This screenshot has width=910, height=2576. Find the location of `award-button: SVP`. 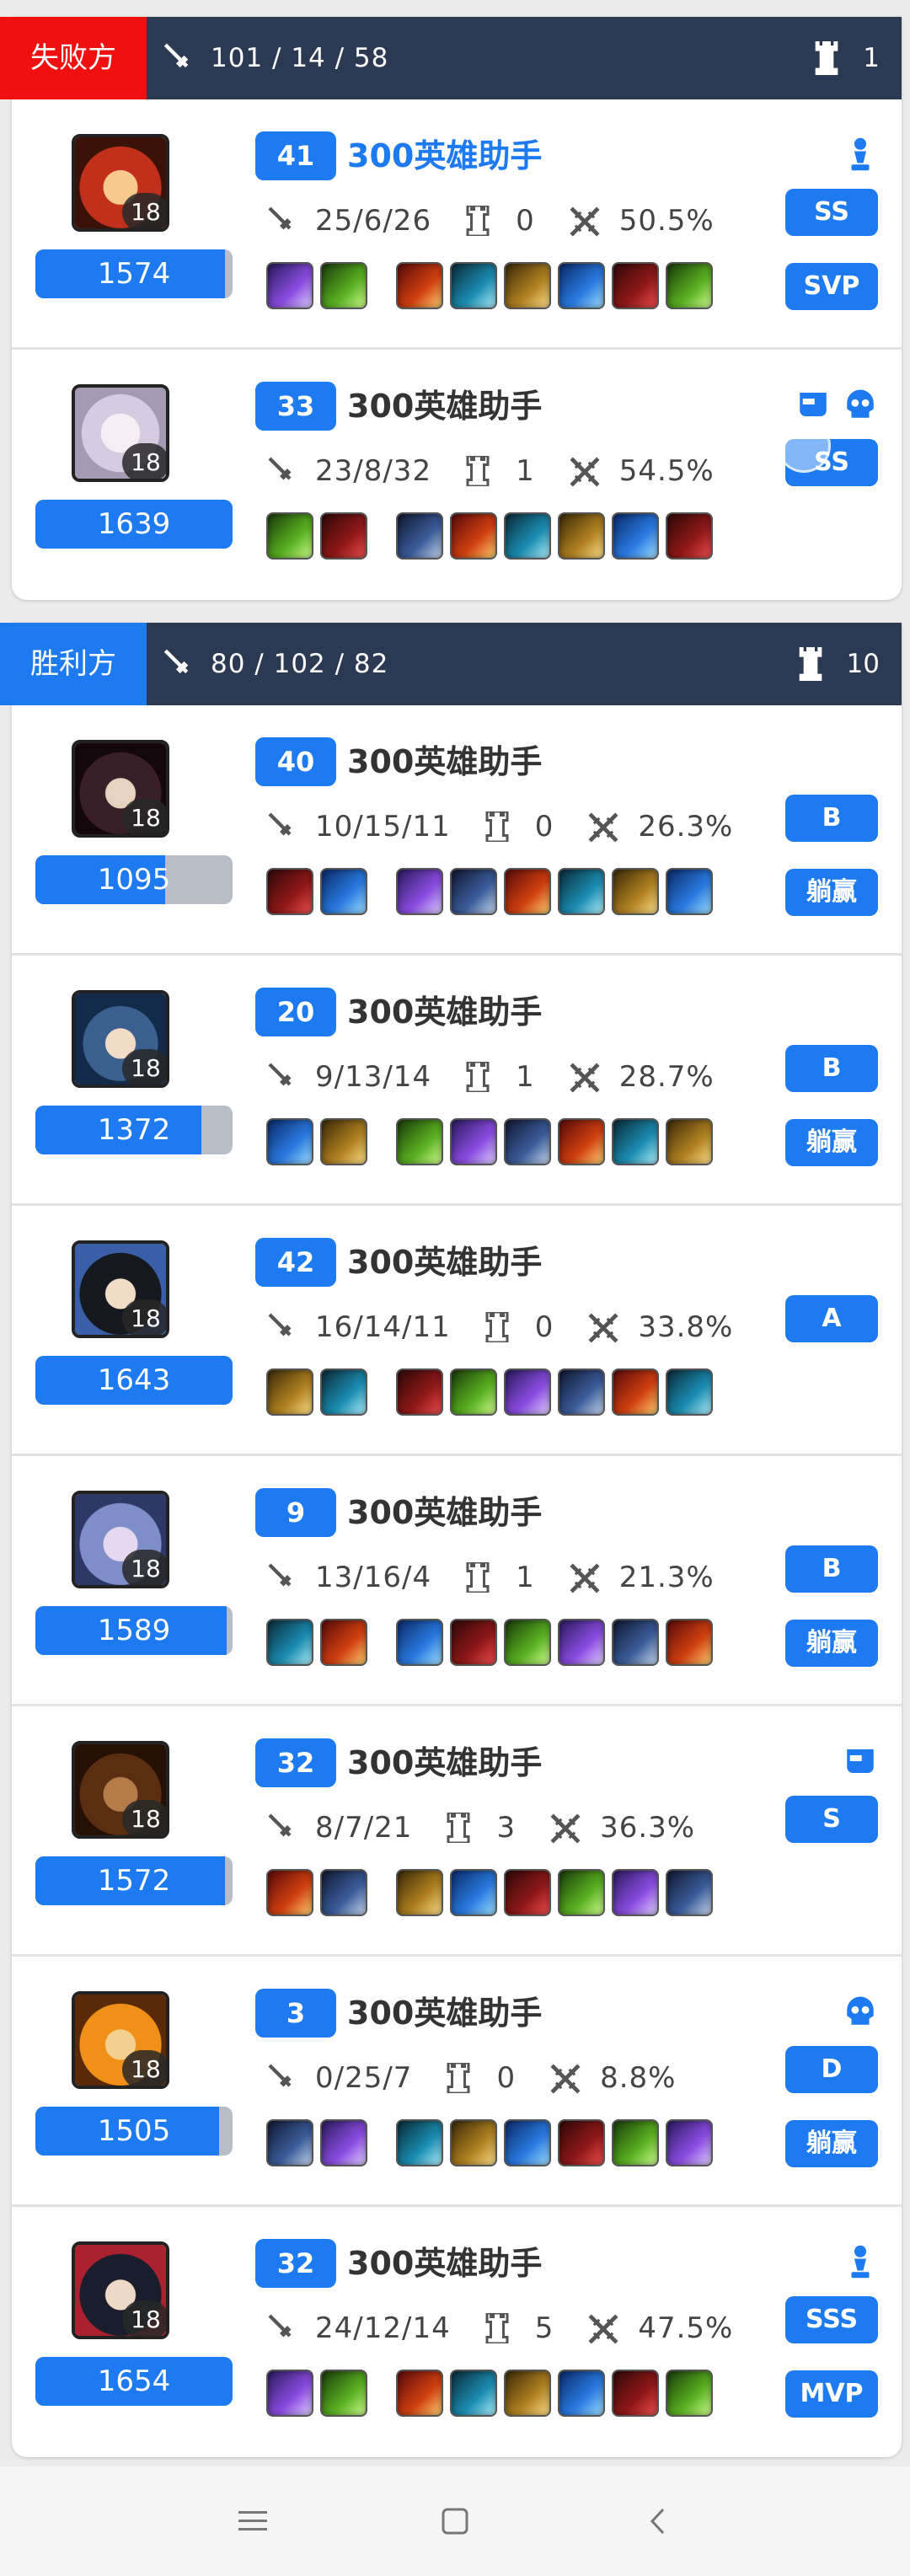

award-button: SVP is located at coordinates (831, 287).